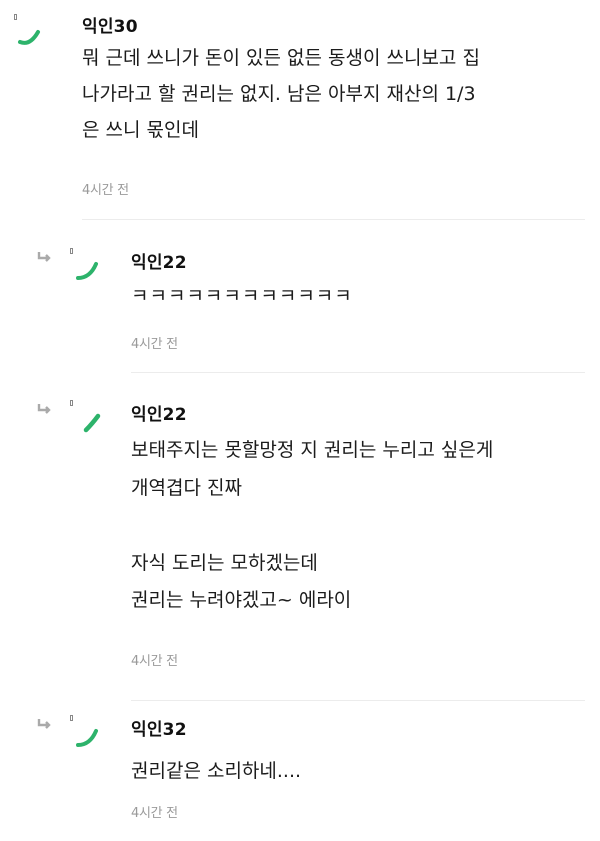 This screenshot has height=841, width=600. What do you see at coordinates (242, 296) in the screenshot?
I see `comment-body: ㅋㅋㅋㅋㅋㅋㅋㅋㅋㅋㅋㅋ` at bounding box center [242, 296].